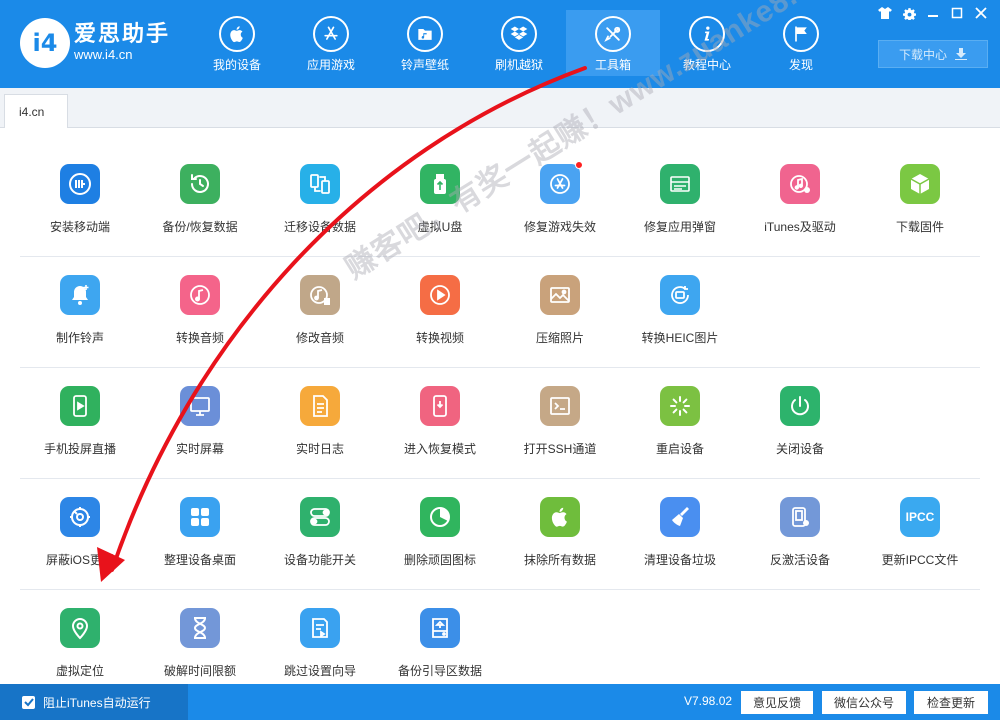 This screenshot has height=720, width=1000. What do you see at coordinates (920, 517) in the screenshot?
I see `ipcc-icon: IPCC` at bounding box center [920, 517].